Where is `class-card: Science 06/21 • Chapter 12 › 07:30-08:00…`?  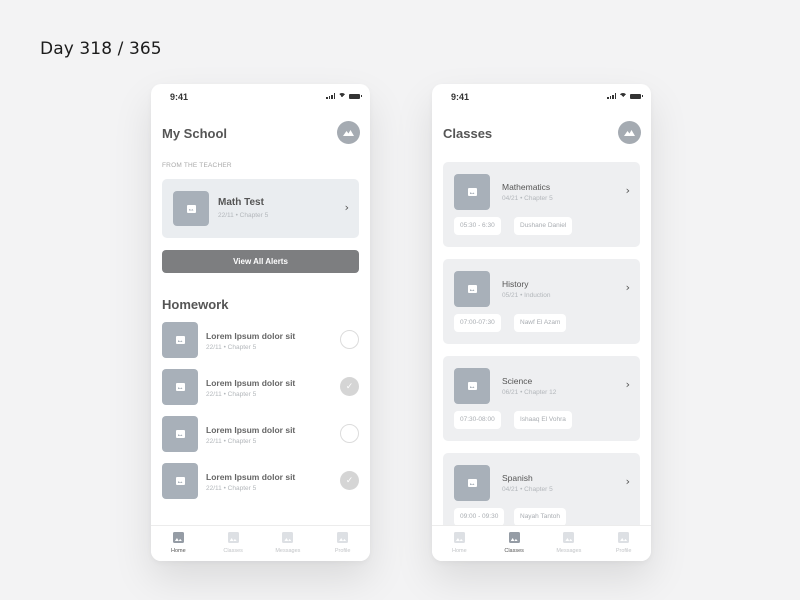 class-card: Science 06/21 • Chapter 12 › 07:30-08:00… is located at coordinates (541, 398).